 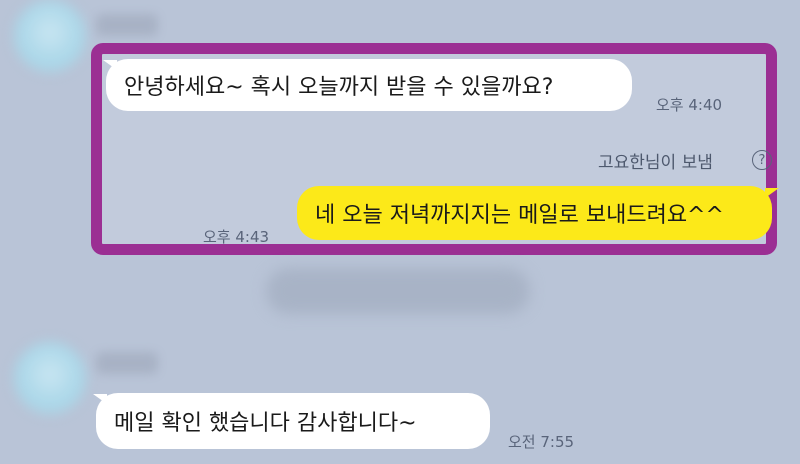 I want to click on message-text: 네 오늘 저녁까지지는 메일로 보내드려요^^, so click(x=519, y=215).